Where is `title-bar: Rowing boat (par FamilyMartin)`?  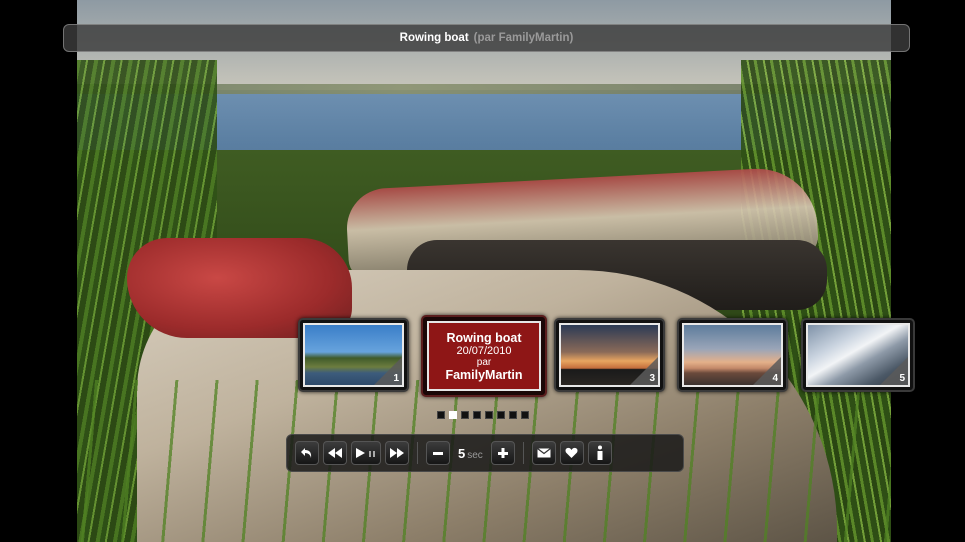
title-bar: Rowing boat (par FamilyMartin) is located at coordinates (486, 38).